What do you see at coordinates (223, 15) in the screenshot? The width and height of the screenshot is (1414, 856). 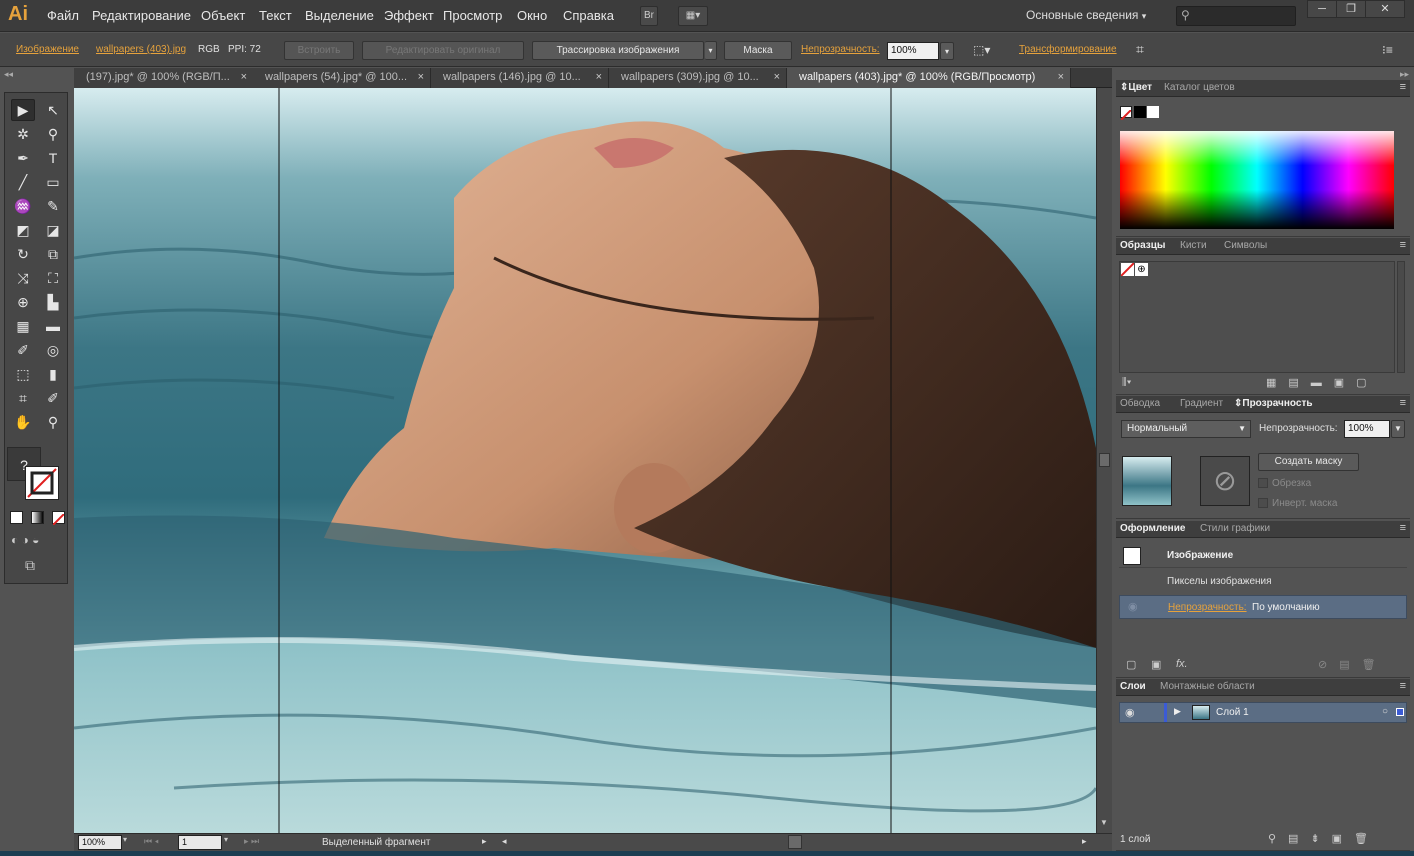 I see `menu-object: Объект` at bounding box center [223, 15].